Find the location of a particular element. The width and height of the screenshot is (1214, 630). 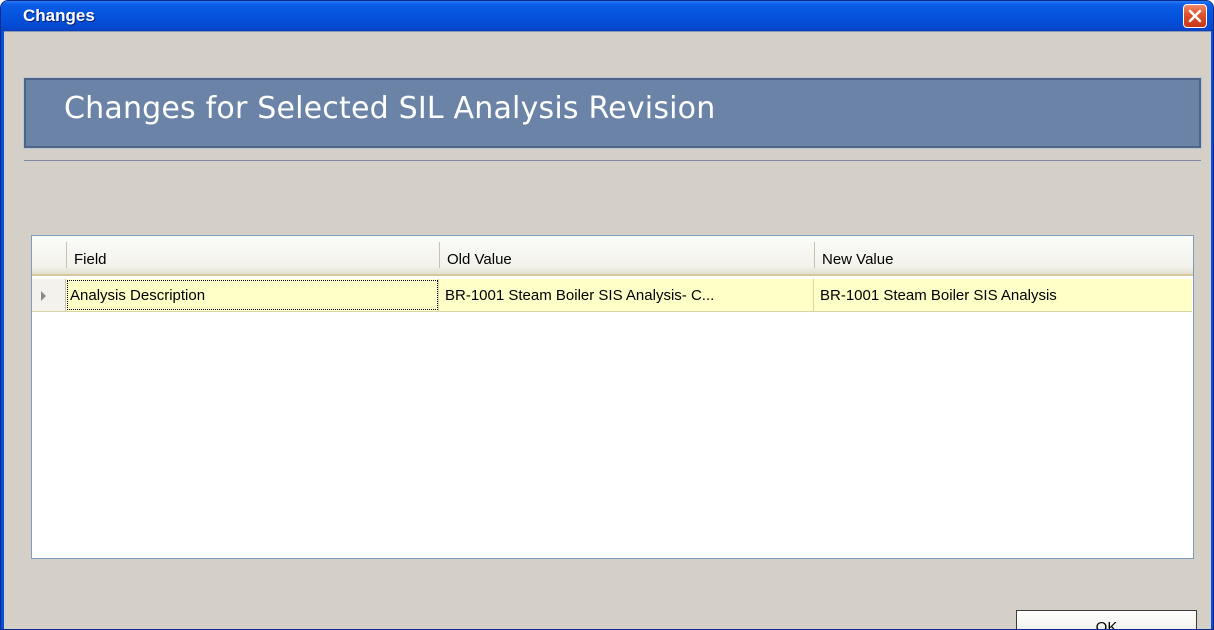

column-header-new-value: New Value is located at coordinates (1003, 255).